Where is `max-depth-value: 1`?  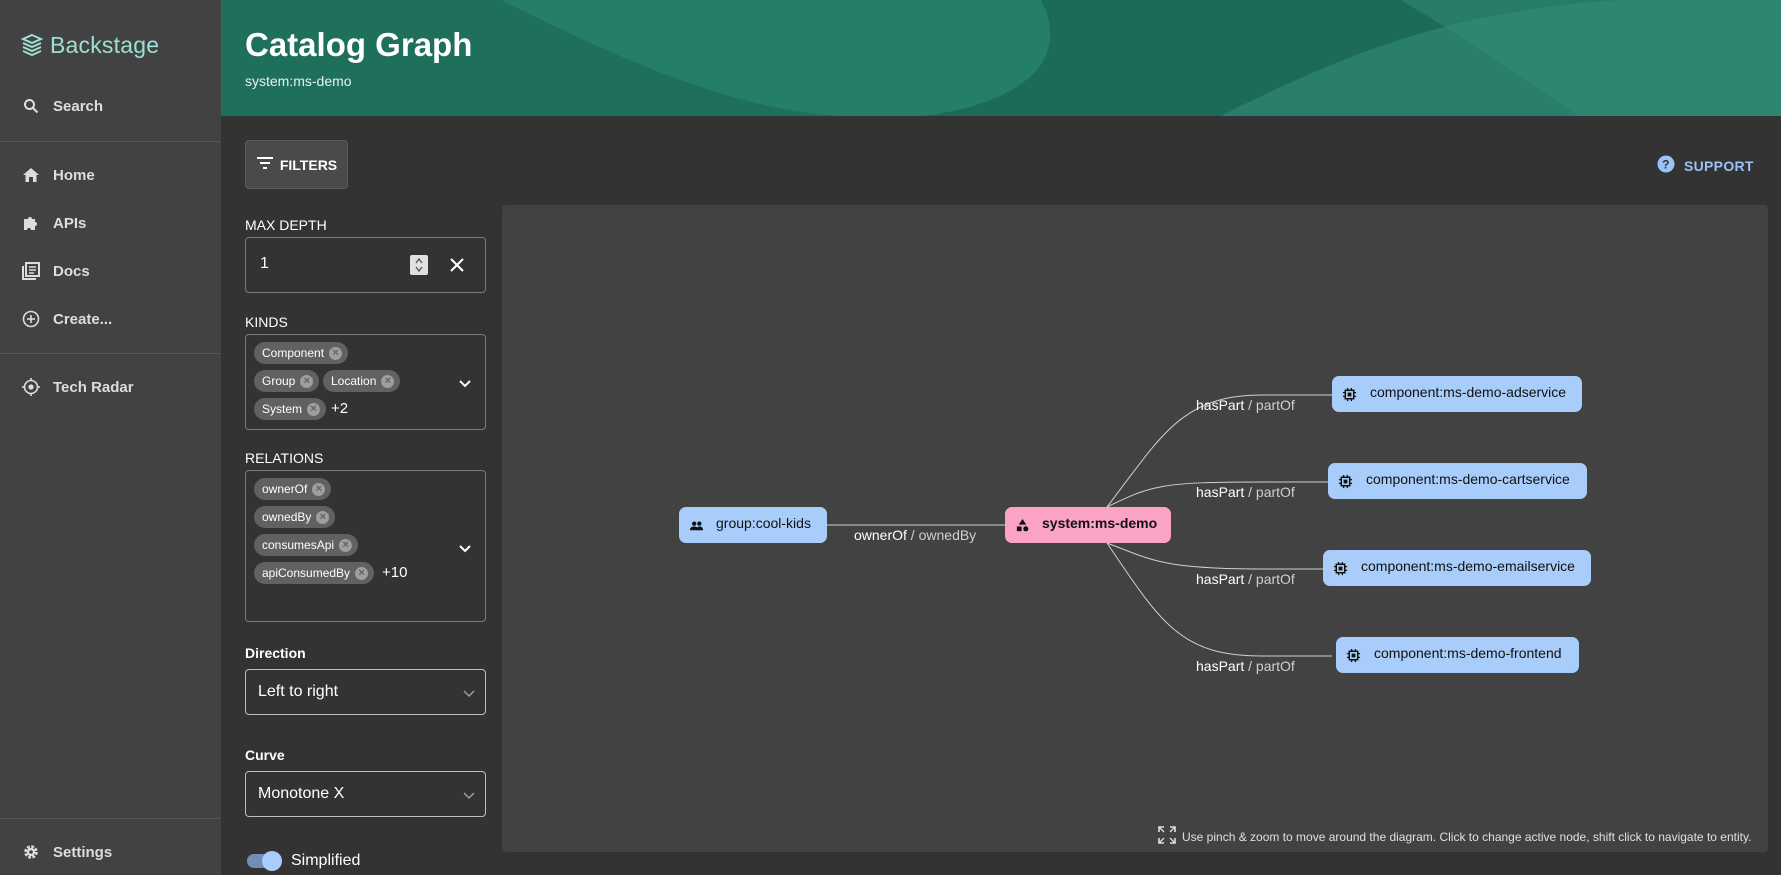
max-depth-value: 1 is located at coordinates (264, 264).